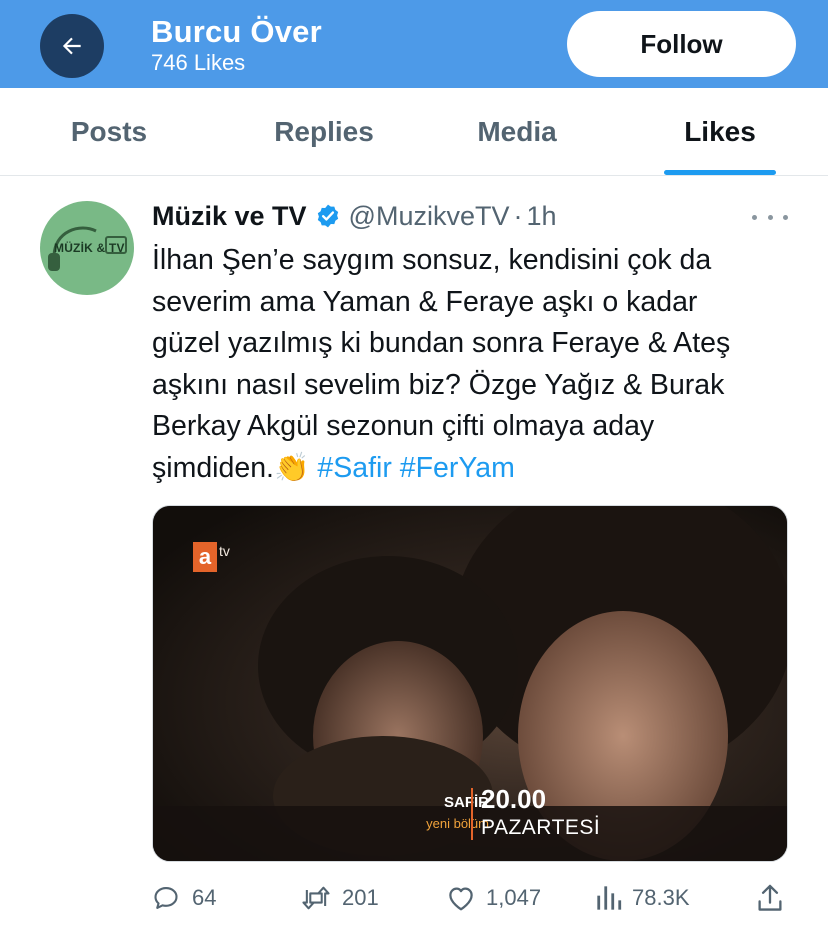 This screenshot has width=828, height=933. What do you see at coordinates (517, 132) in the screenshot?
I see `tab-media: Media` at bounding box center [517, 132].